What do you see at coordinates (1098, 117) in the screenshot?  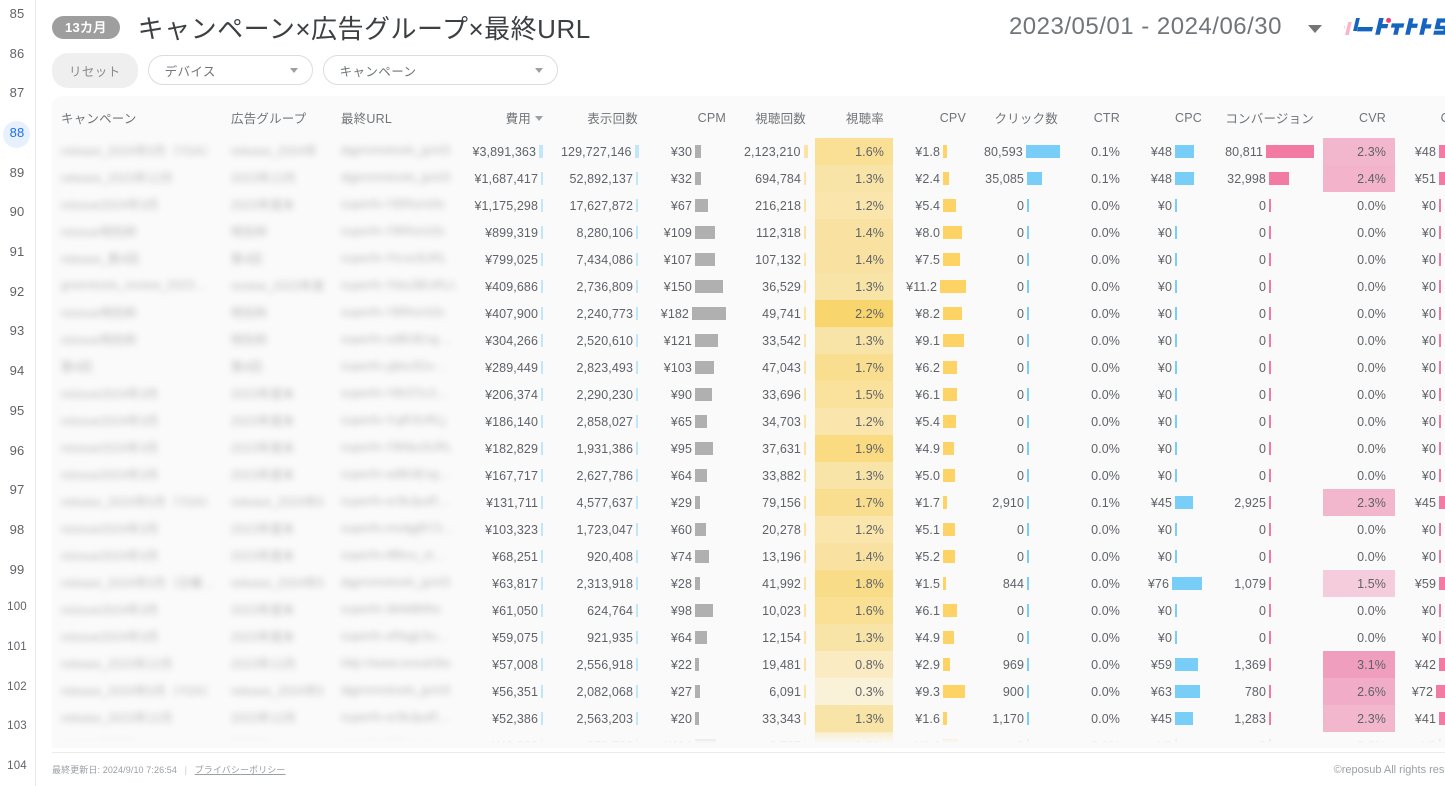 I see `col-header-ctr: CTR` at bounding box center [1098, 117].